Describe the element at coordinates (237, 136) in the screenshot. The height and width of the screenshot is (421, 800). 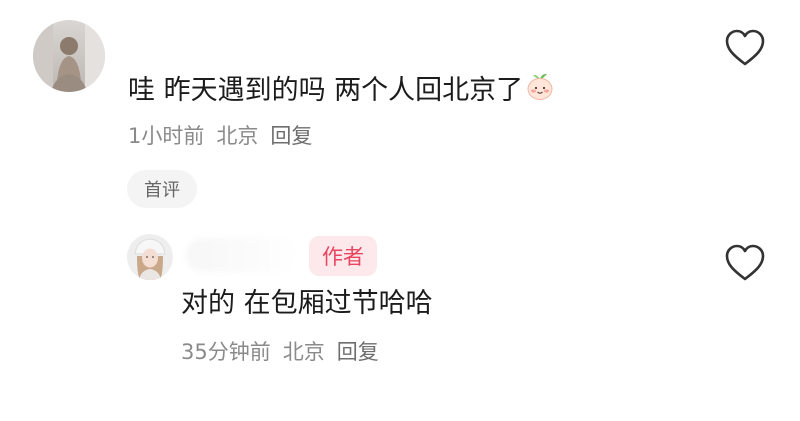
I see `comment-location: 北京` at that location.